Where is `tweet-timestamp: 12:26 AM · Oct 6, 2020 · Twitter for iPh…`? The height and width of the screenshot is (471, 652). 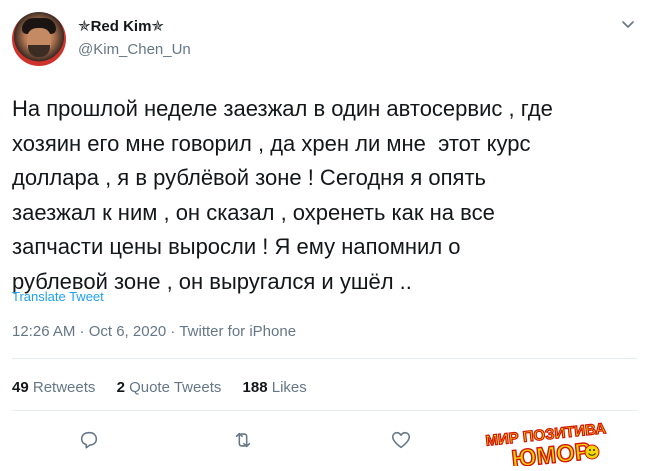 tweet-timestamp: 12:26 AM · Oct 6, 2020 · Twitter for iPh… is located at coordinates (154, 331).